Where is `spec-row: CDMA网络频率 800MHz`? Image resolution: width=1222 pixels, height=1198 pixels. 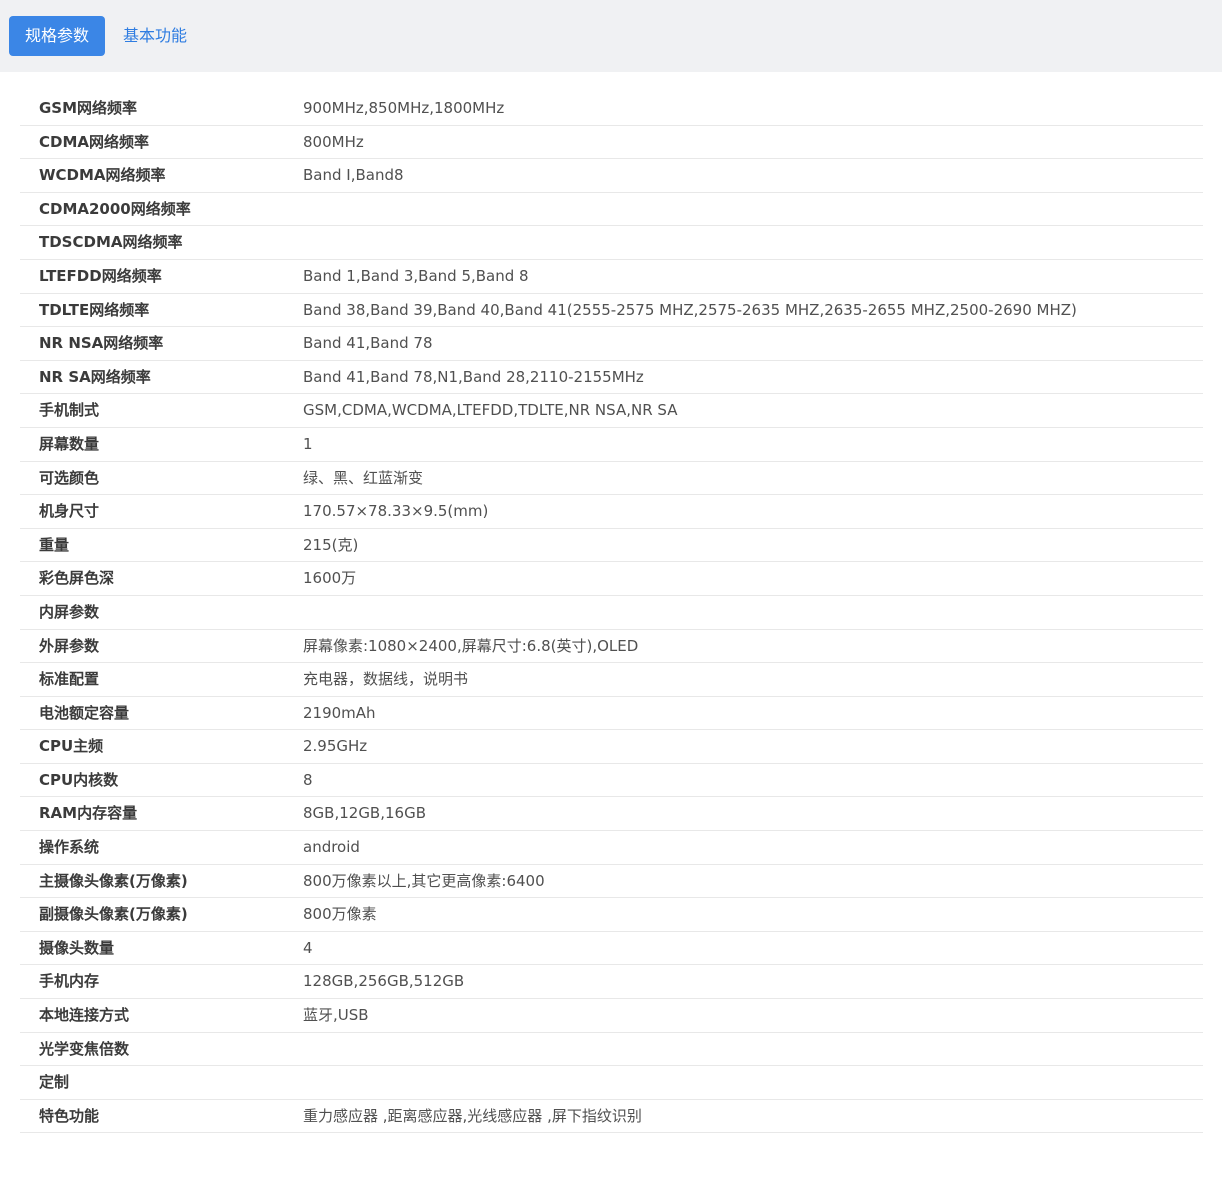
spec-row: CDMA网络频率 800MHz is located at coordinates (611, 143).